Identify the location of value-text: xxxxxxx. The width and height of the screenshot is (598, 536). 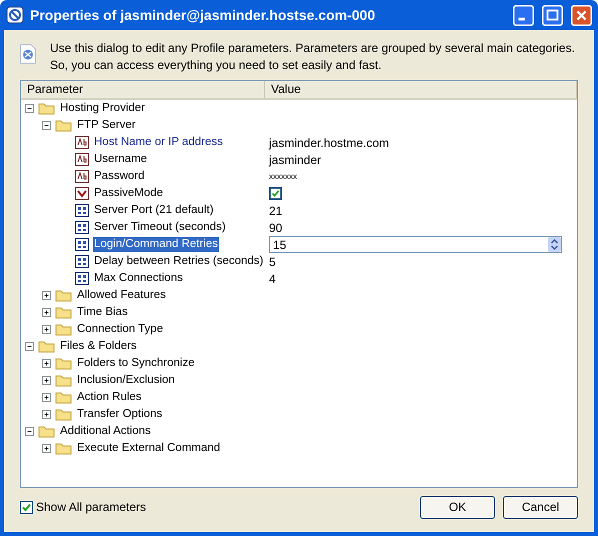
(283, 176).